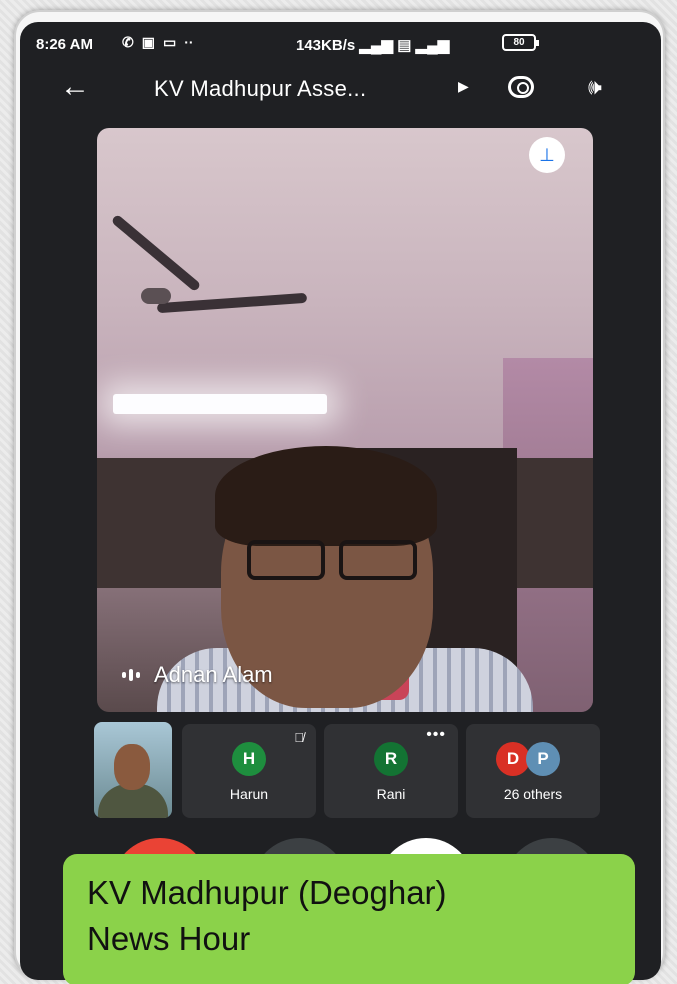 The width and height of the screenshot is (677, 984). Describe the element at coordinates (169, 938) in the screenshot. I see `caption-line-2: News Hour` at that location.